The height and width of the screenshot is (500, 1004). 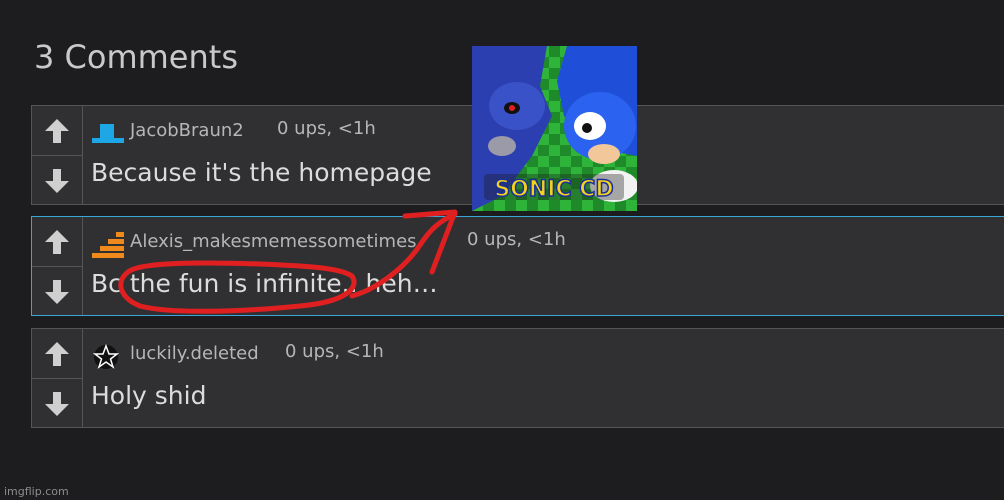 I want to click on comment-username: luckily.deleted, so click(x=194, y=353).